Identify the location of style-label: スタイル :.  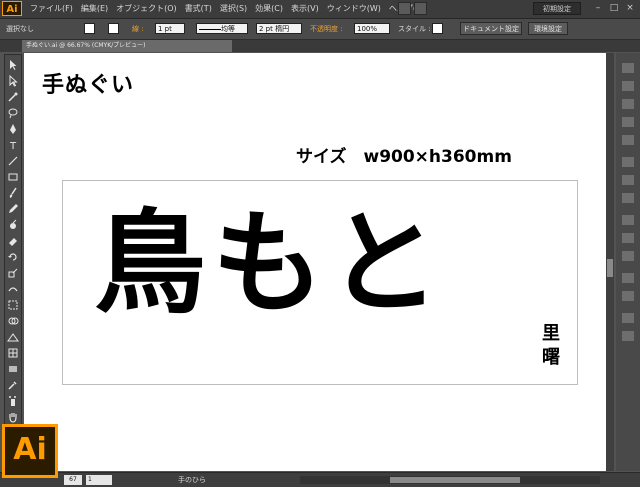
(414, 29).